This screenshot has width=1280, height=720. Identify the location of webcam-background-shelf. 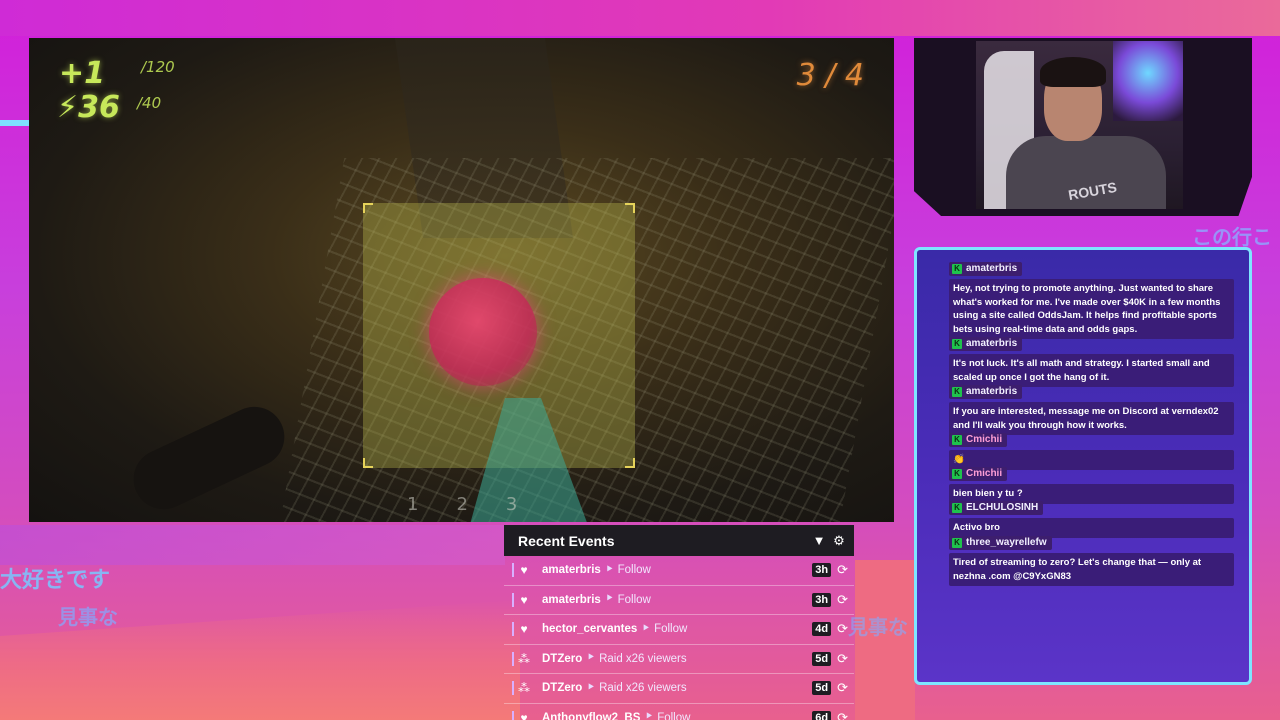
(1148, 81).